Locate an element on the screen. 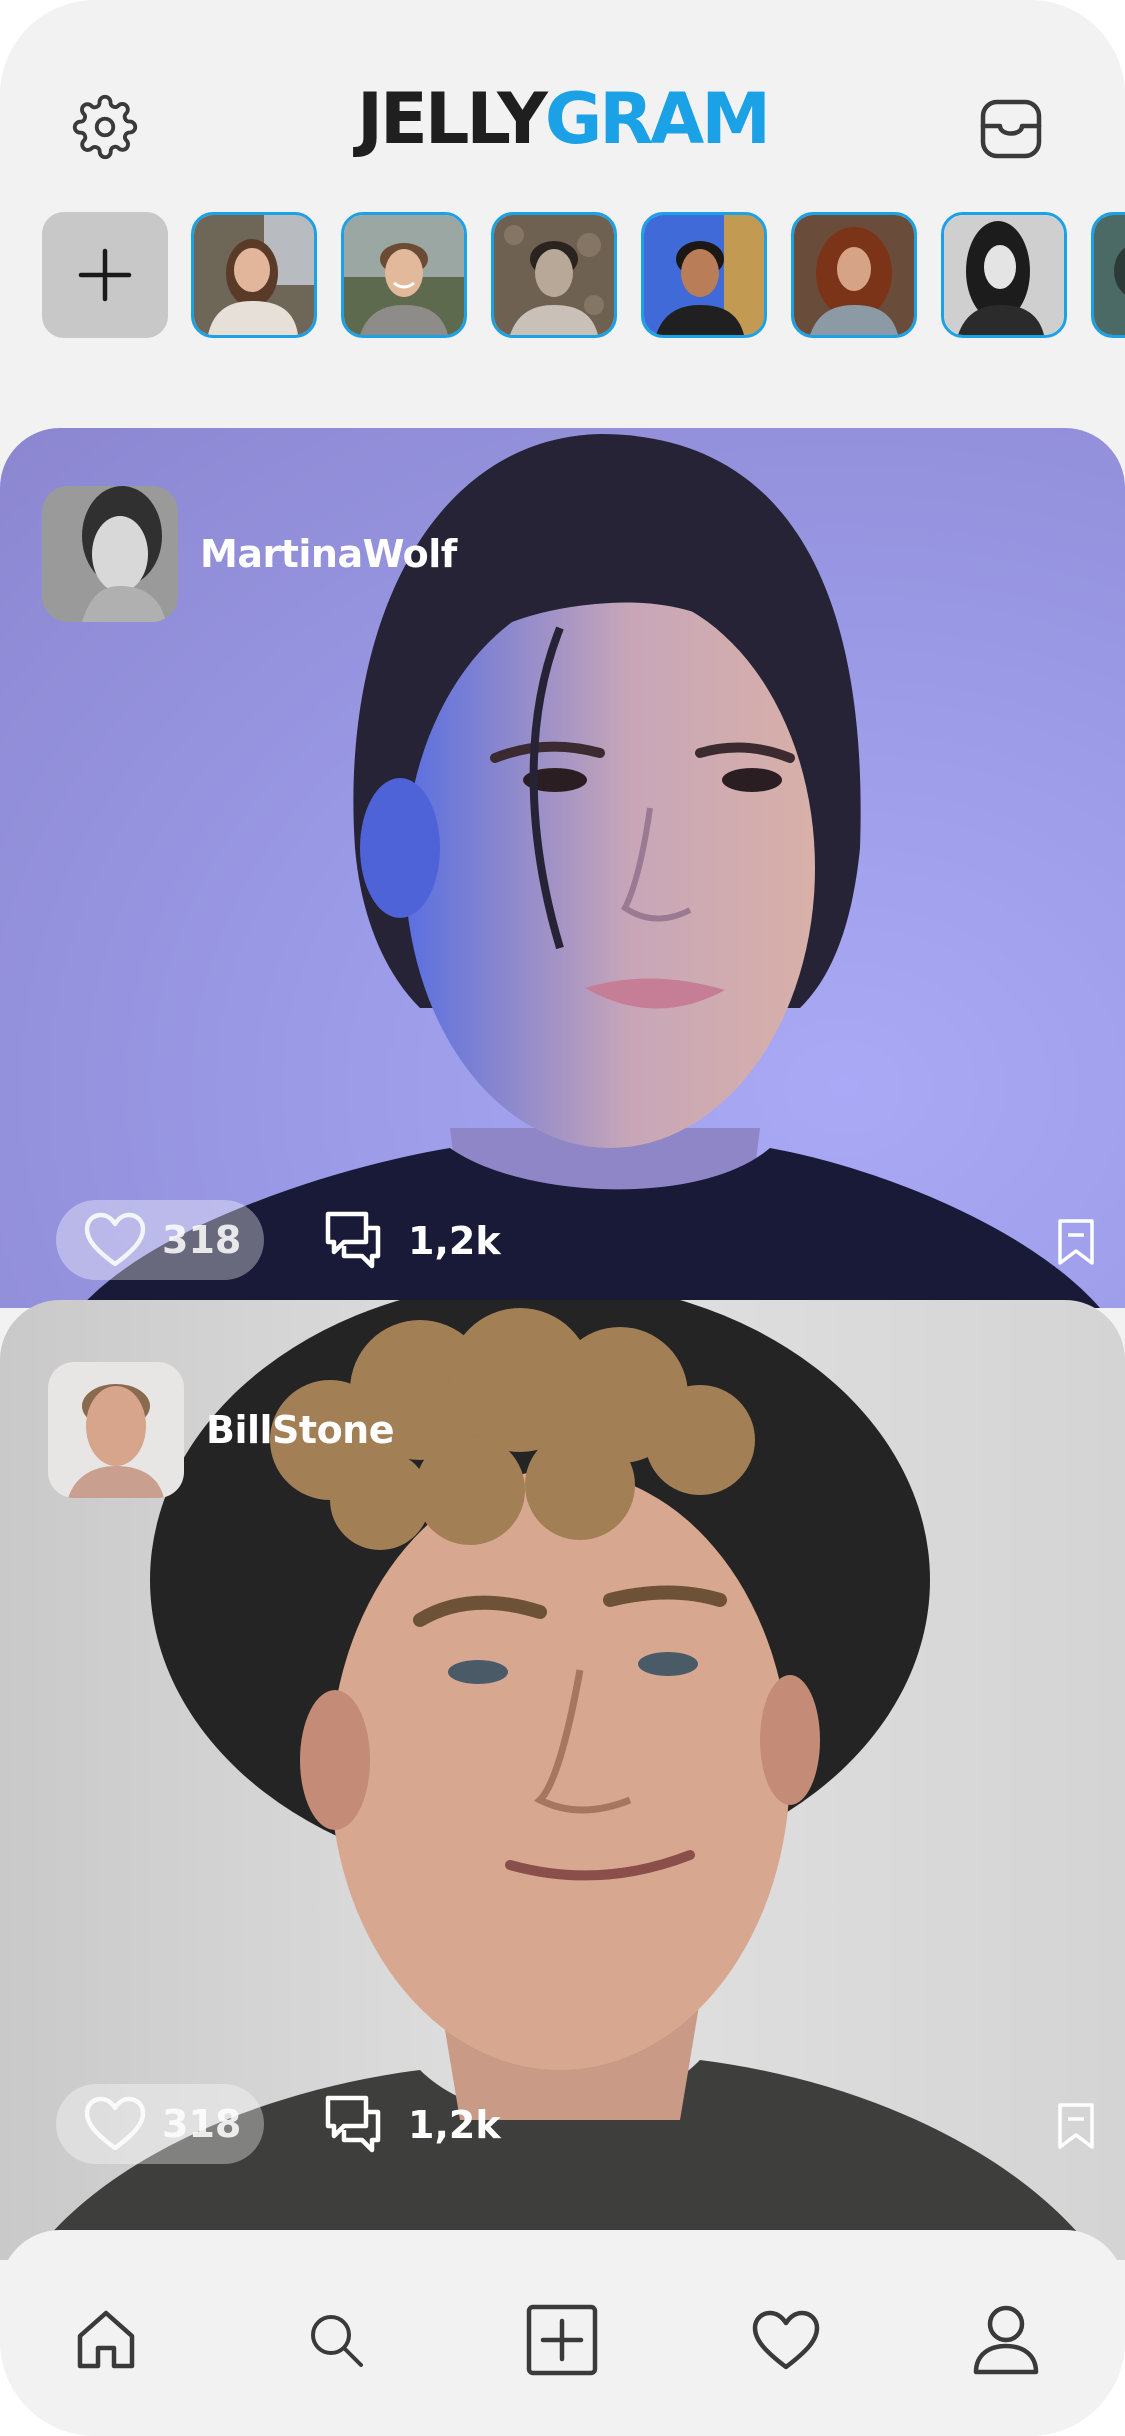 The width and height of the screenshot is (1125, 2436). nav-add-post is located at coordinates (562, 2340).